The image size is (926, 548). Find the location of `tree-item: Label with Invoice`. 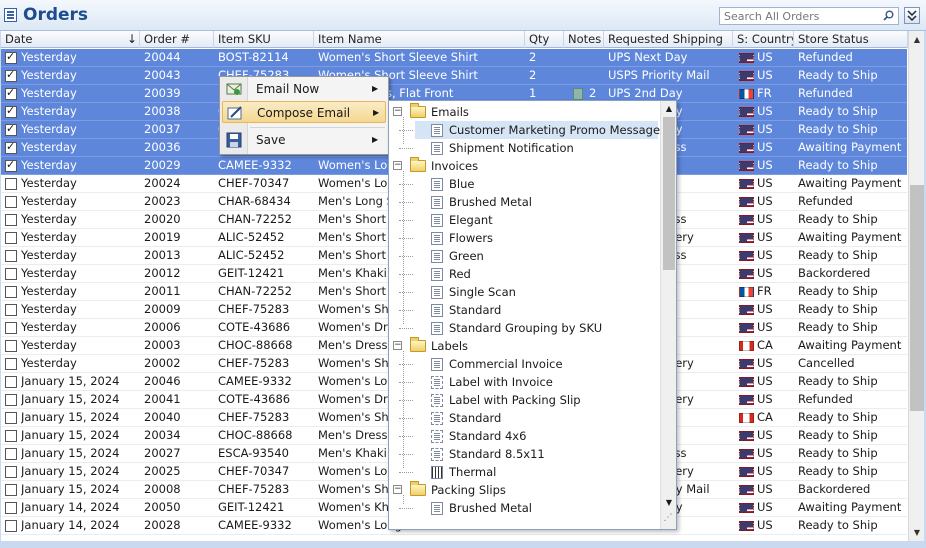

tree-item: Label with Invoice is located at coordinates (528, 382).